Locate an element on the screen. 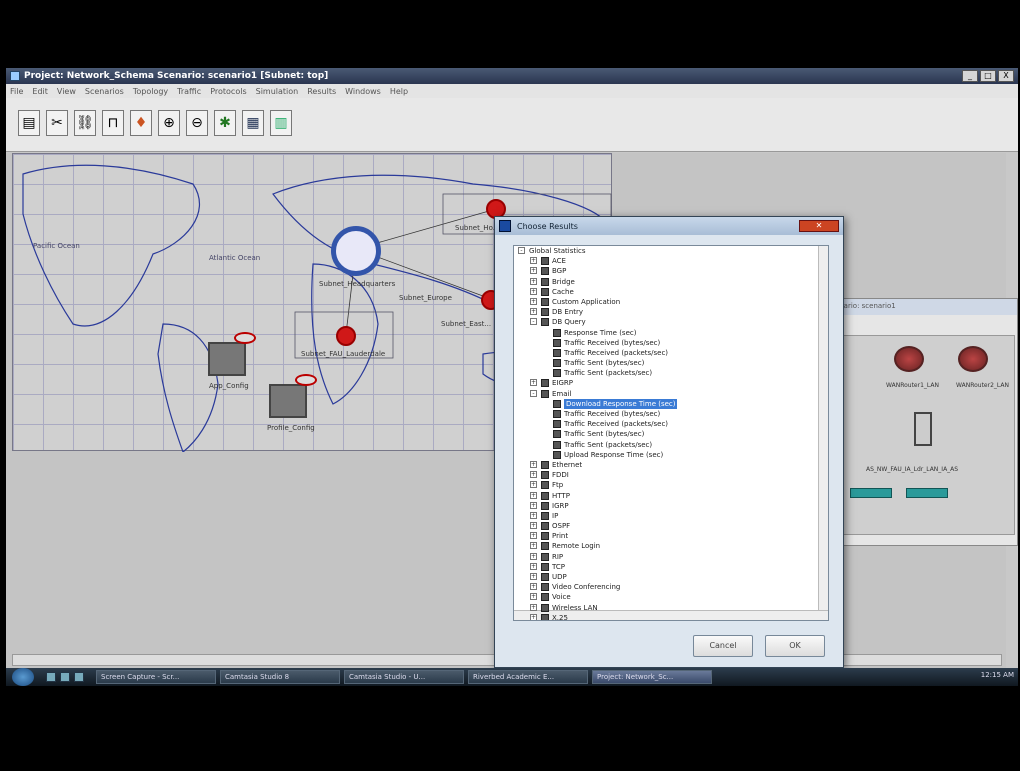  switch-2-icon is located at coordinates (927, 493).